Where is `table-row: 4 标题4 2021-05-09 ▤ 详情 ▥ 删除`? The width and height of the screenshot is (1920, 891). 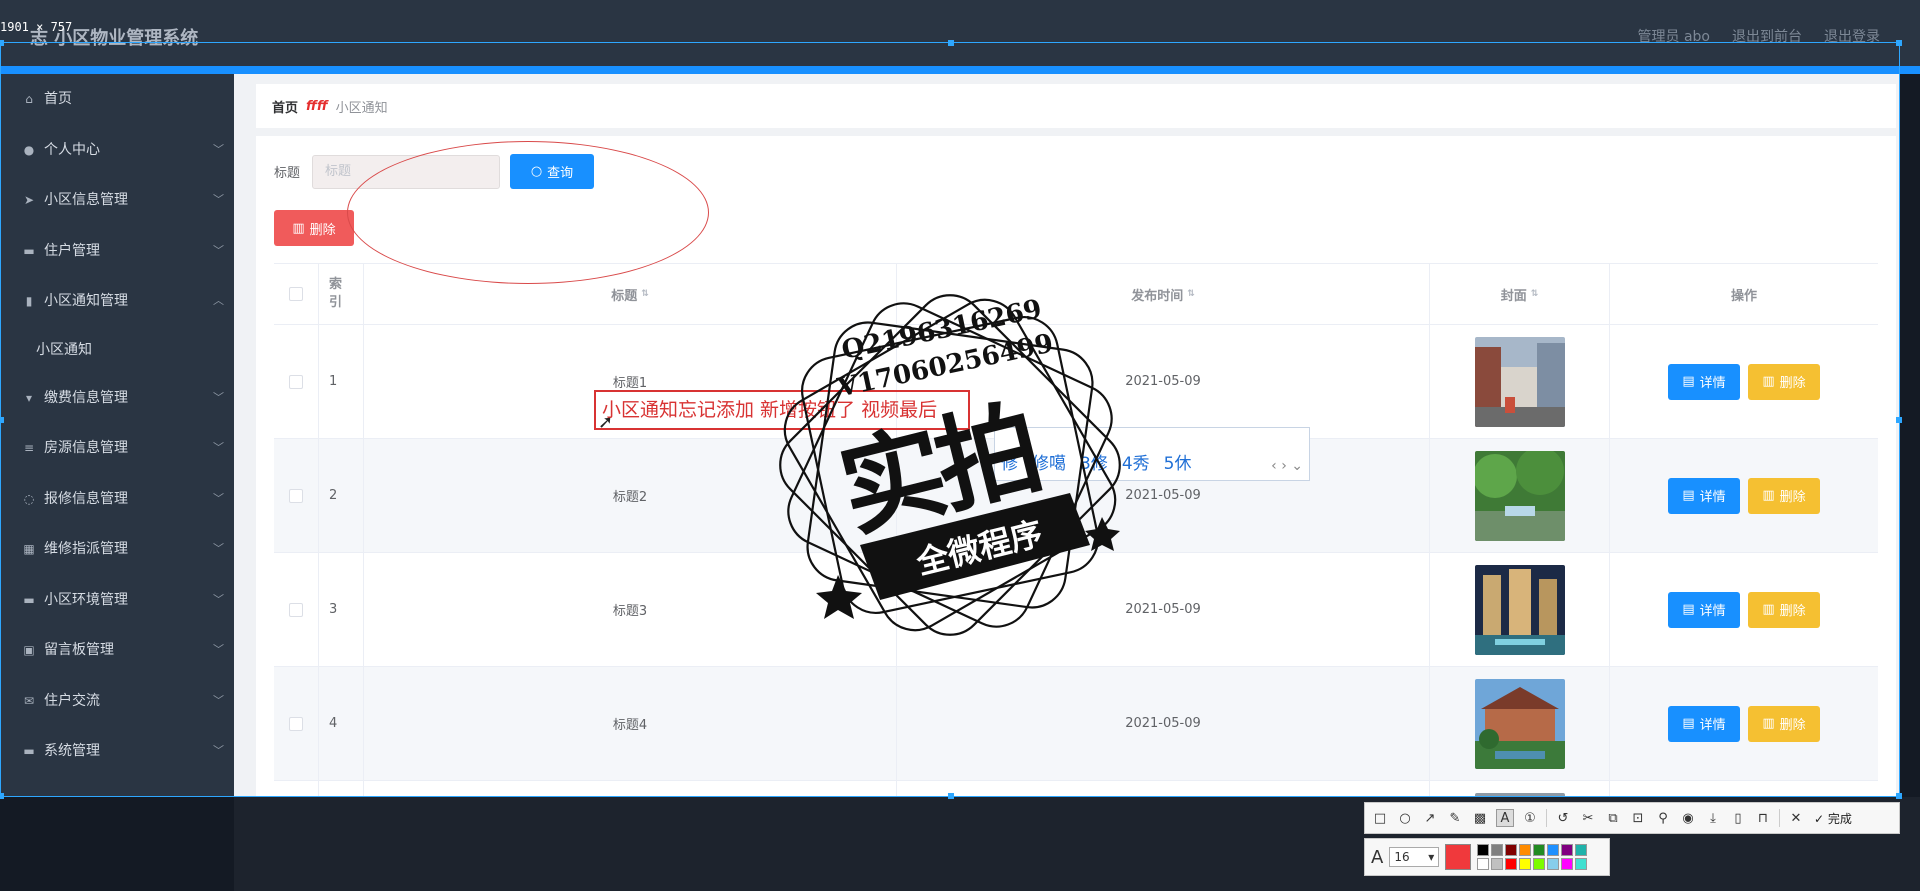
table-row: 4 标题4 2021-05-09 ▤ 详情 ▥ 删除 is located at coordinates (1076, 724).